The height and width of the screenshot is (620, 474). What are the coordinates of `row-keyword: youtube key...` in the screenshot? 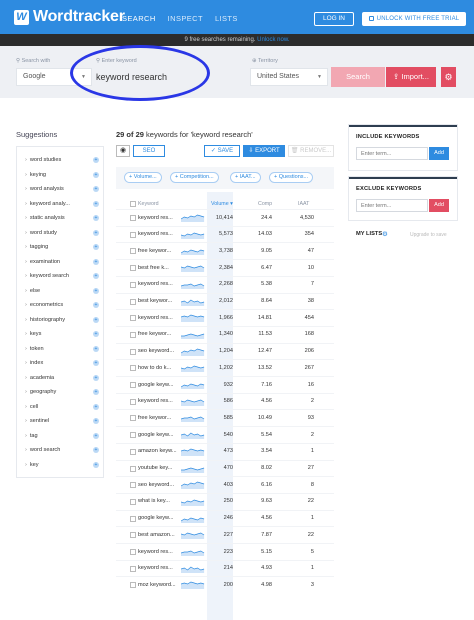 It's located at (158, 468).